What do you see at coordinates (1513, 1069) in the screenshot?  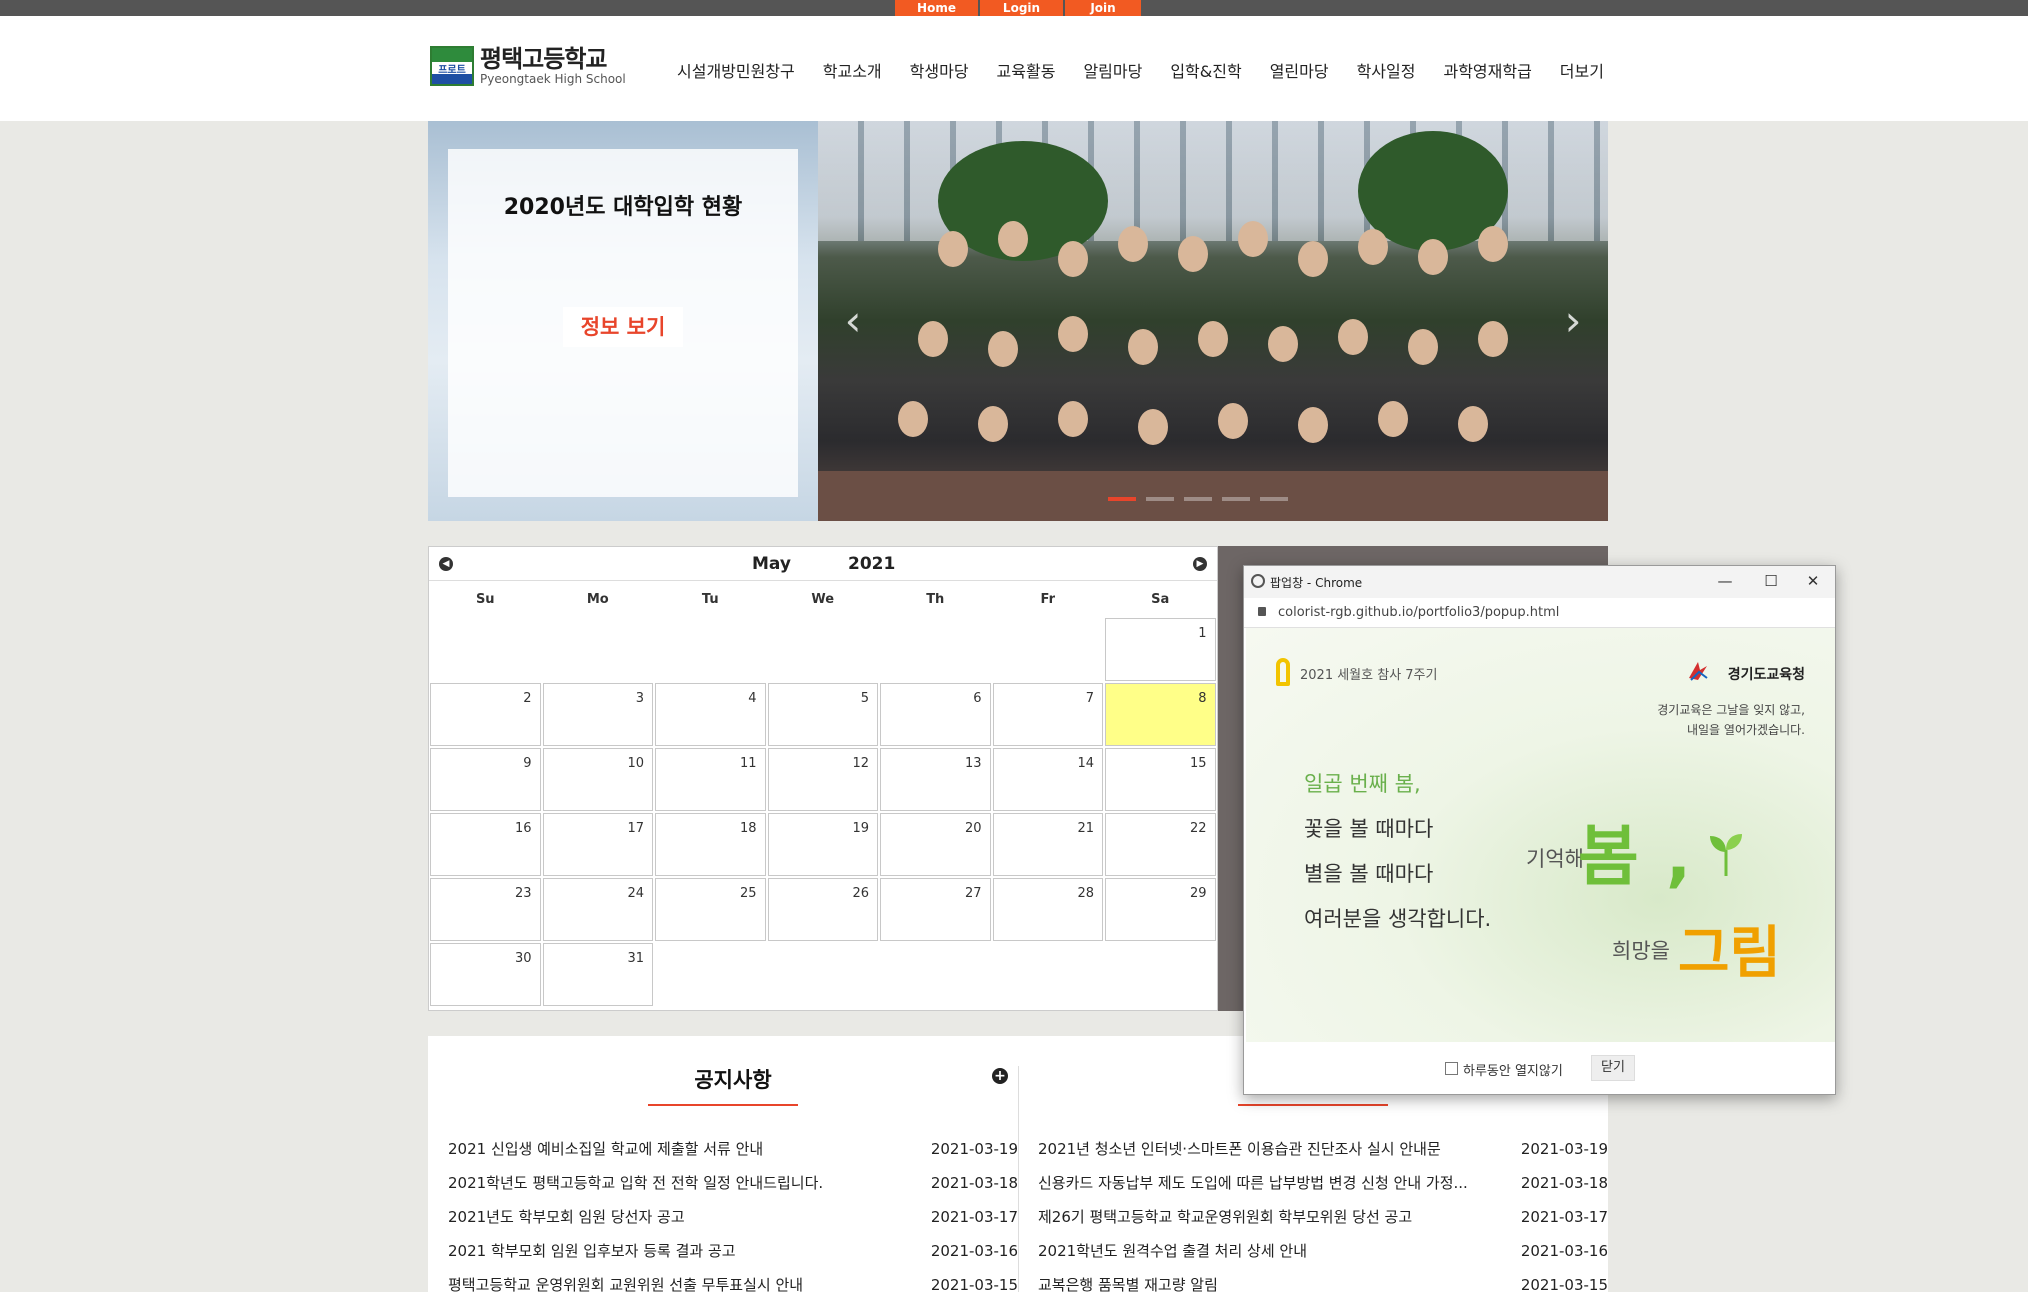 I see `dont-show-today-label: 하루동안 열지않기` at bounding box center [1513, 1069].